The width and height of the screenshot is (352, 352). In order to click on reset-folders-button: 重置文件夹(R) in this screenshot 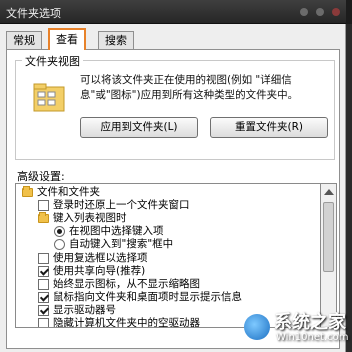, I will do `click(269, 127)`.